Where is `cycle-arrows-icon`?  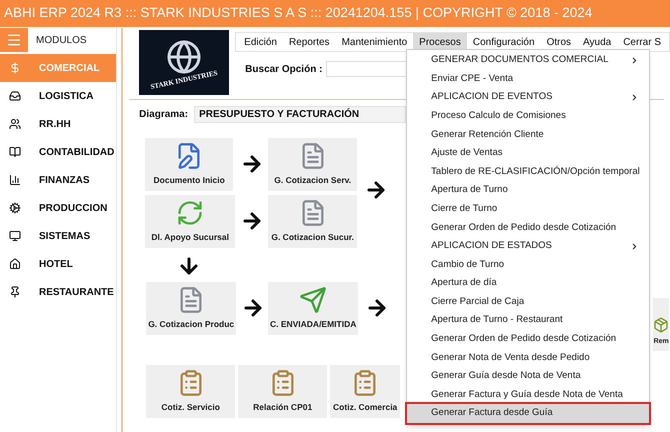
cycle-arrows-icon is located at coordinates (190, 213).